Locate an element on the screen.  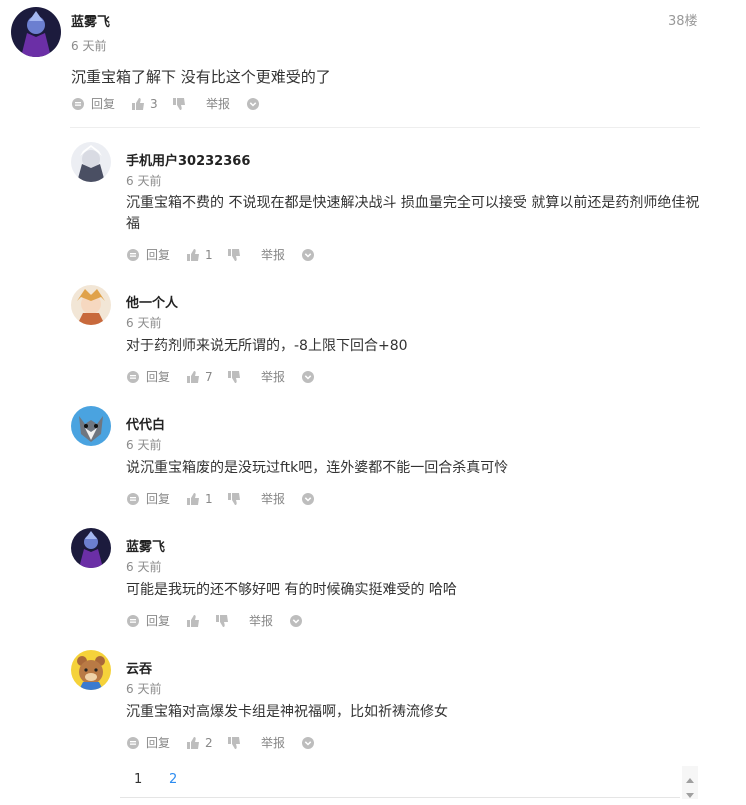
reply-actions: 回复 举报 is located at coordinates (276, 622).